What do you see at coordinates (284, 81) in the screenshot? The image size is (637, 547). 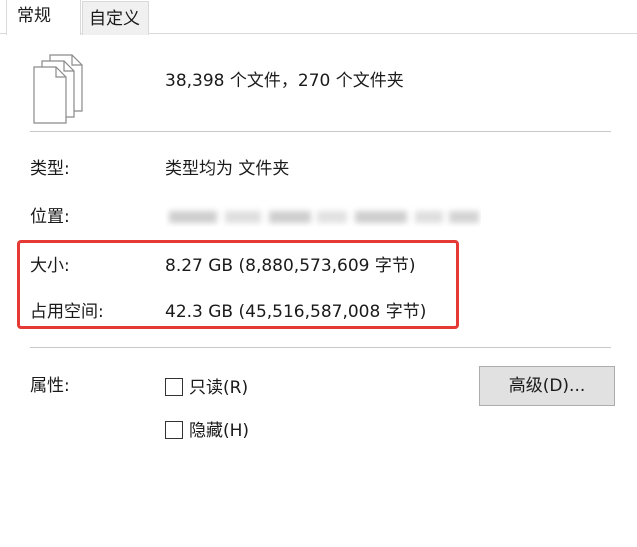 I see `contents-summary: 38,398 个文件，270 个文件夹` at bounding box center [284, 81].